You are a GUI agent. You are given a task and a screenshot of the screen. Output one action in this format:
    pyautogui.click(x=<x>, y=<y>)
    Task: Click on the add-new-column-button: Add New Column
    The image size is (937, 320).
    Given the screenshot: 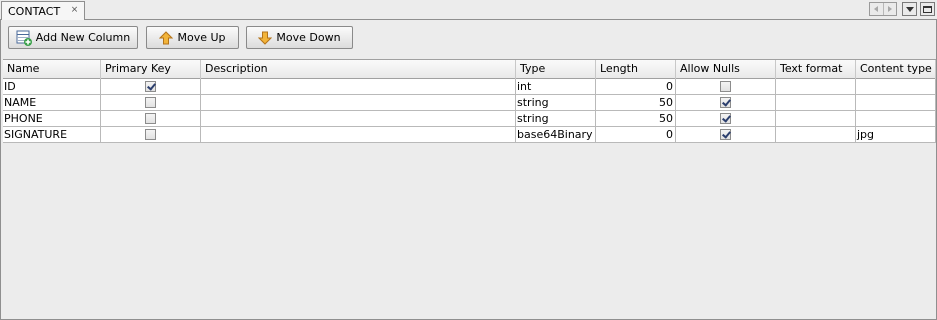 What is the action you would take?
    pyautogui.click(x=73, y=37)
    